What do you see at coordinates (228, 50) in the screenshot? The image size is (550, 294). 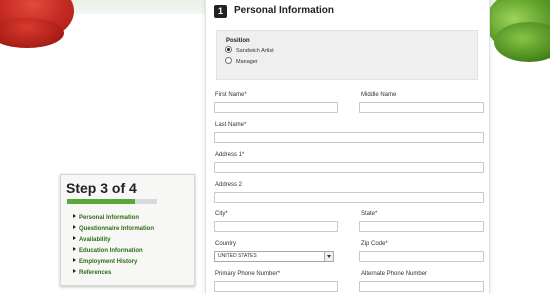 I see `radio-button-checked` at bounding box center [228, 50].